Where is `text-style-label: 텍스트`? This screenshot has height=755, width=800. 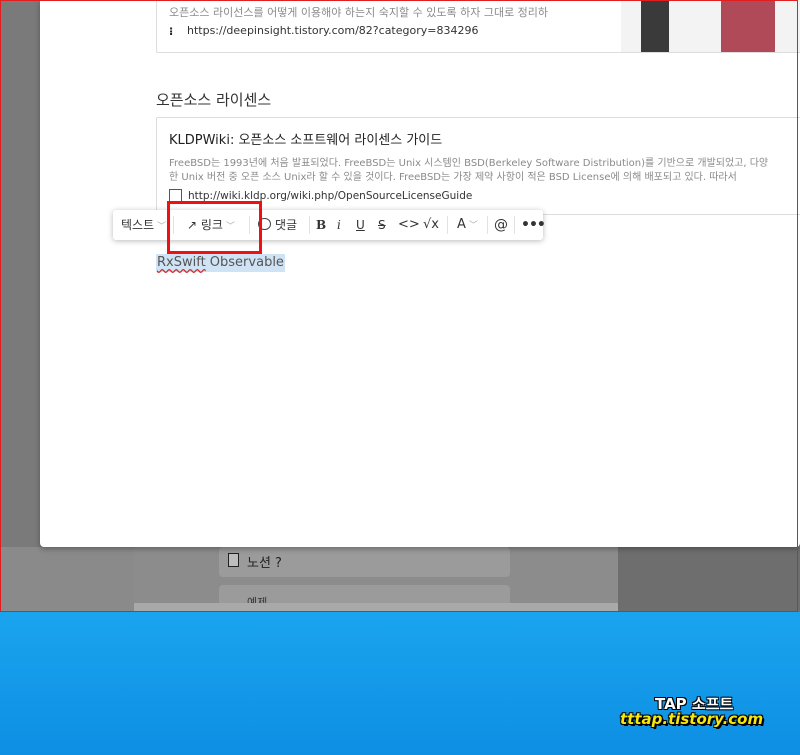
text-style-label: 텍스트 is located at coordinates (138, 225).